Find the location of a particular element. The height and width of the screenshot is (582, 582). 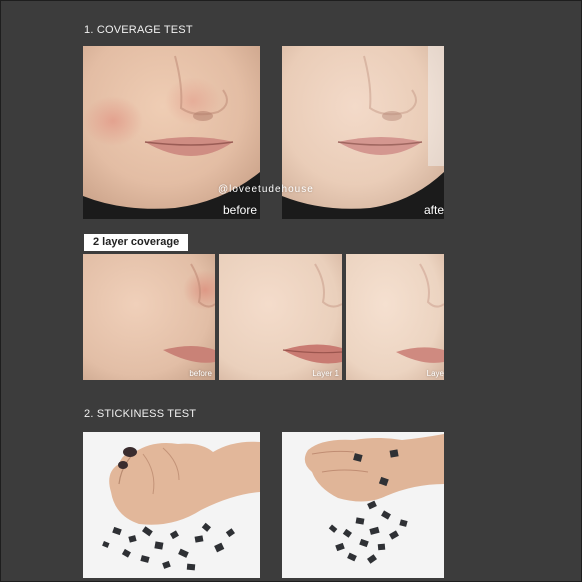

before-caption: before is located at coordinates (239, 210).